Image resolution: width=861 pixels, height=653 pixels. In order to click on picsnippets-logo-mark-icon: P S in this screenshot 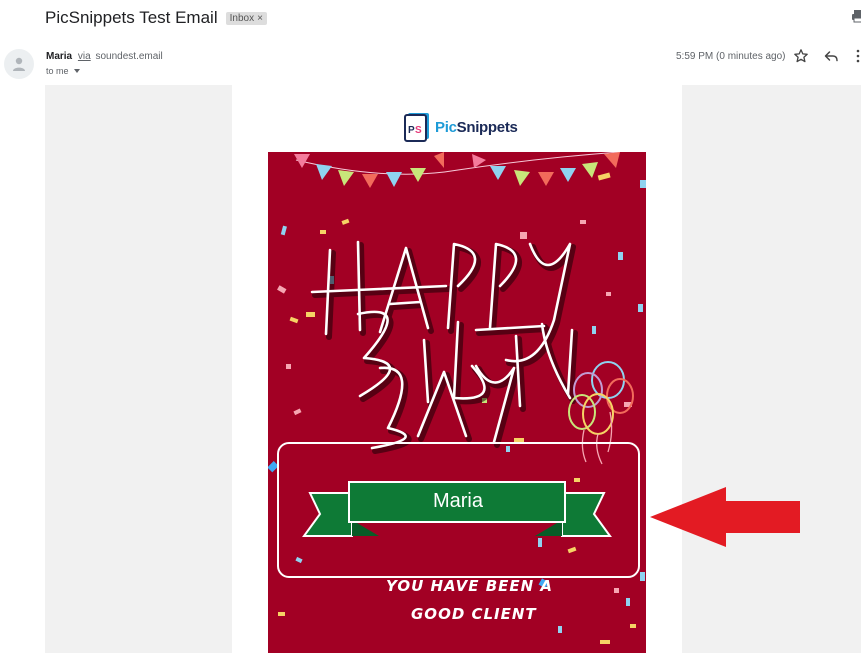, I will do `click(416, 127)`.